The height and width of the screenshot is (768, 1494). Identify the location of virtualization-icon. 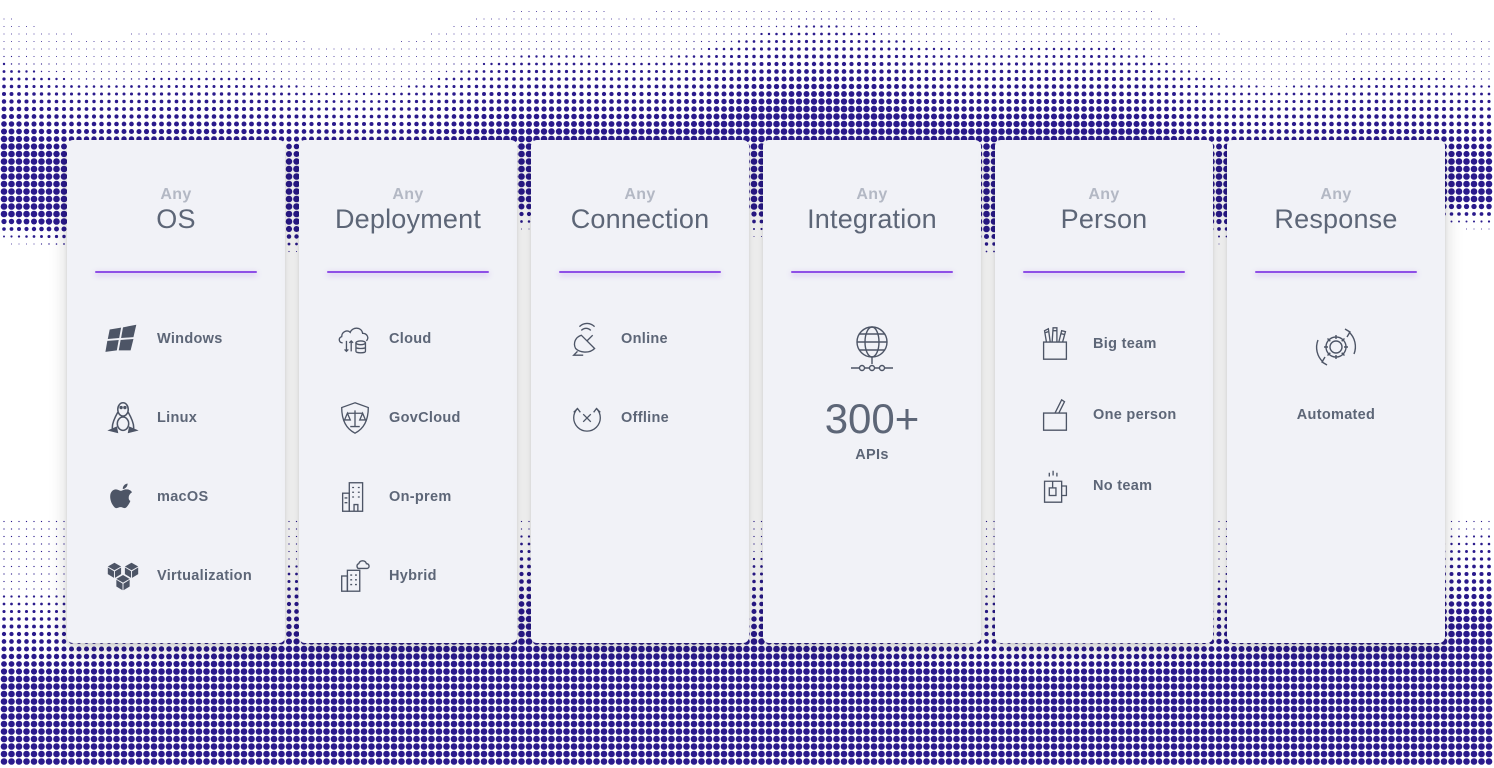
(123, 576).